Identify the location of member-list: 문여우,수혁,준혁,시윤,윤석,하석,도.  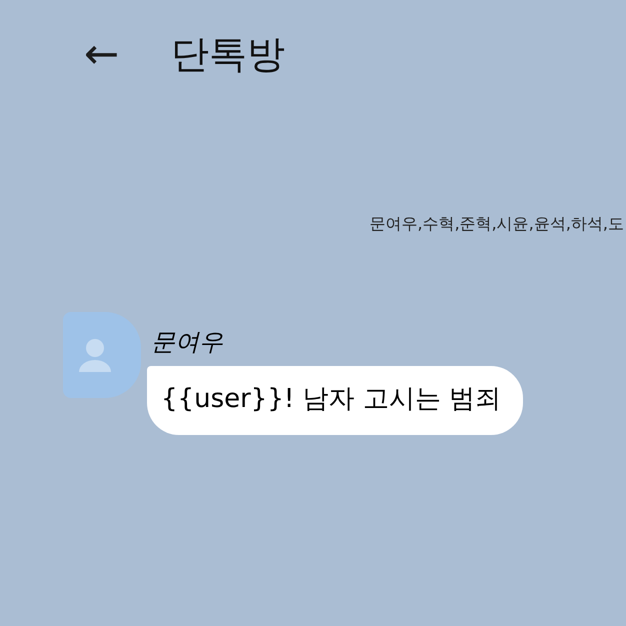
(496, 223).